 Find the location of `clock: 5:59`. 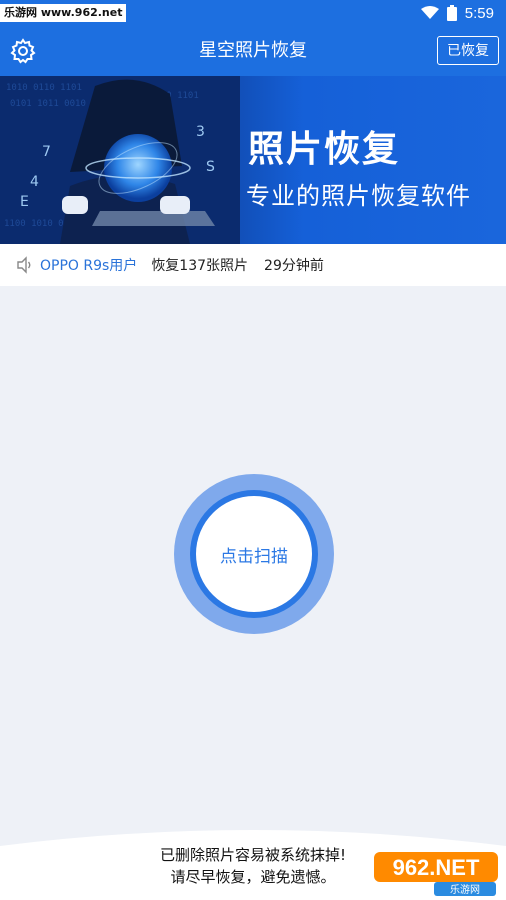

clock: 5:59 is located at coordinates (479, 13).